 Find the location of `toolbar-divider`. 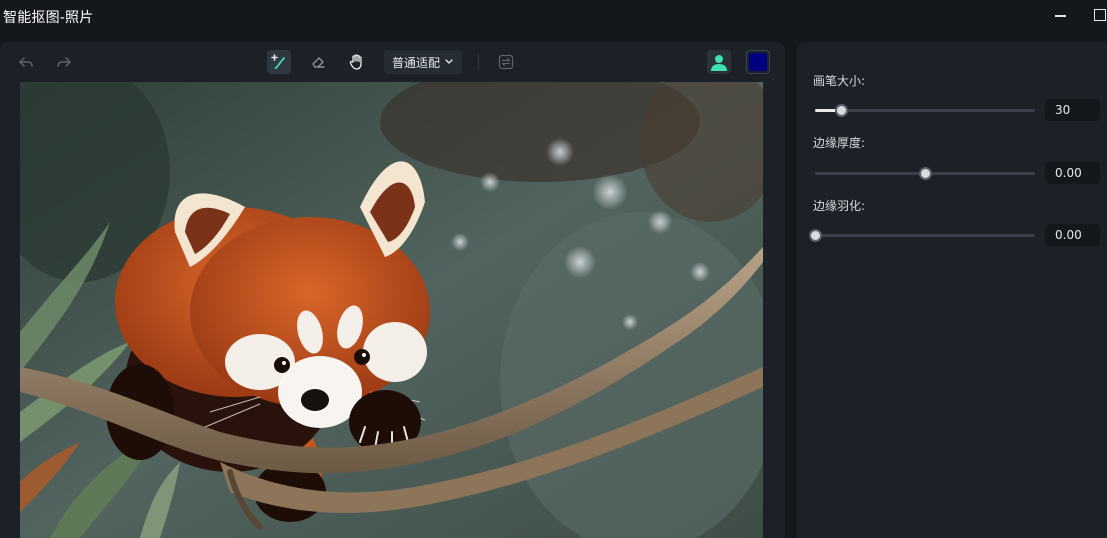

toolbar-divider is located at coordinates (478, 62).